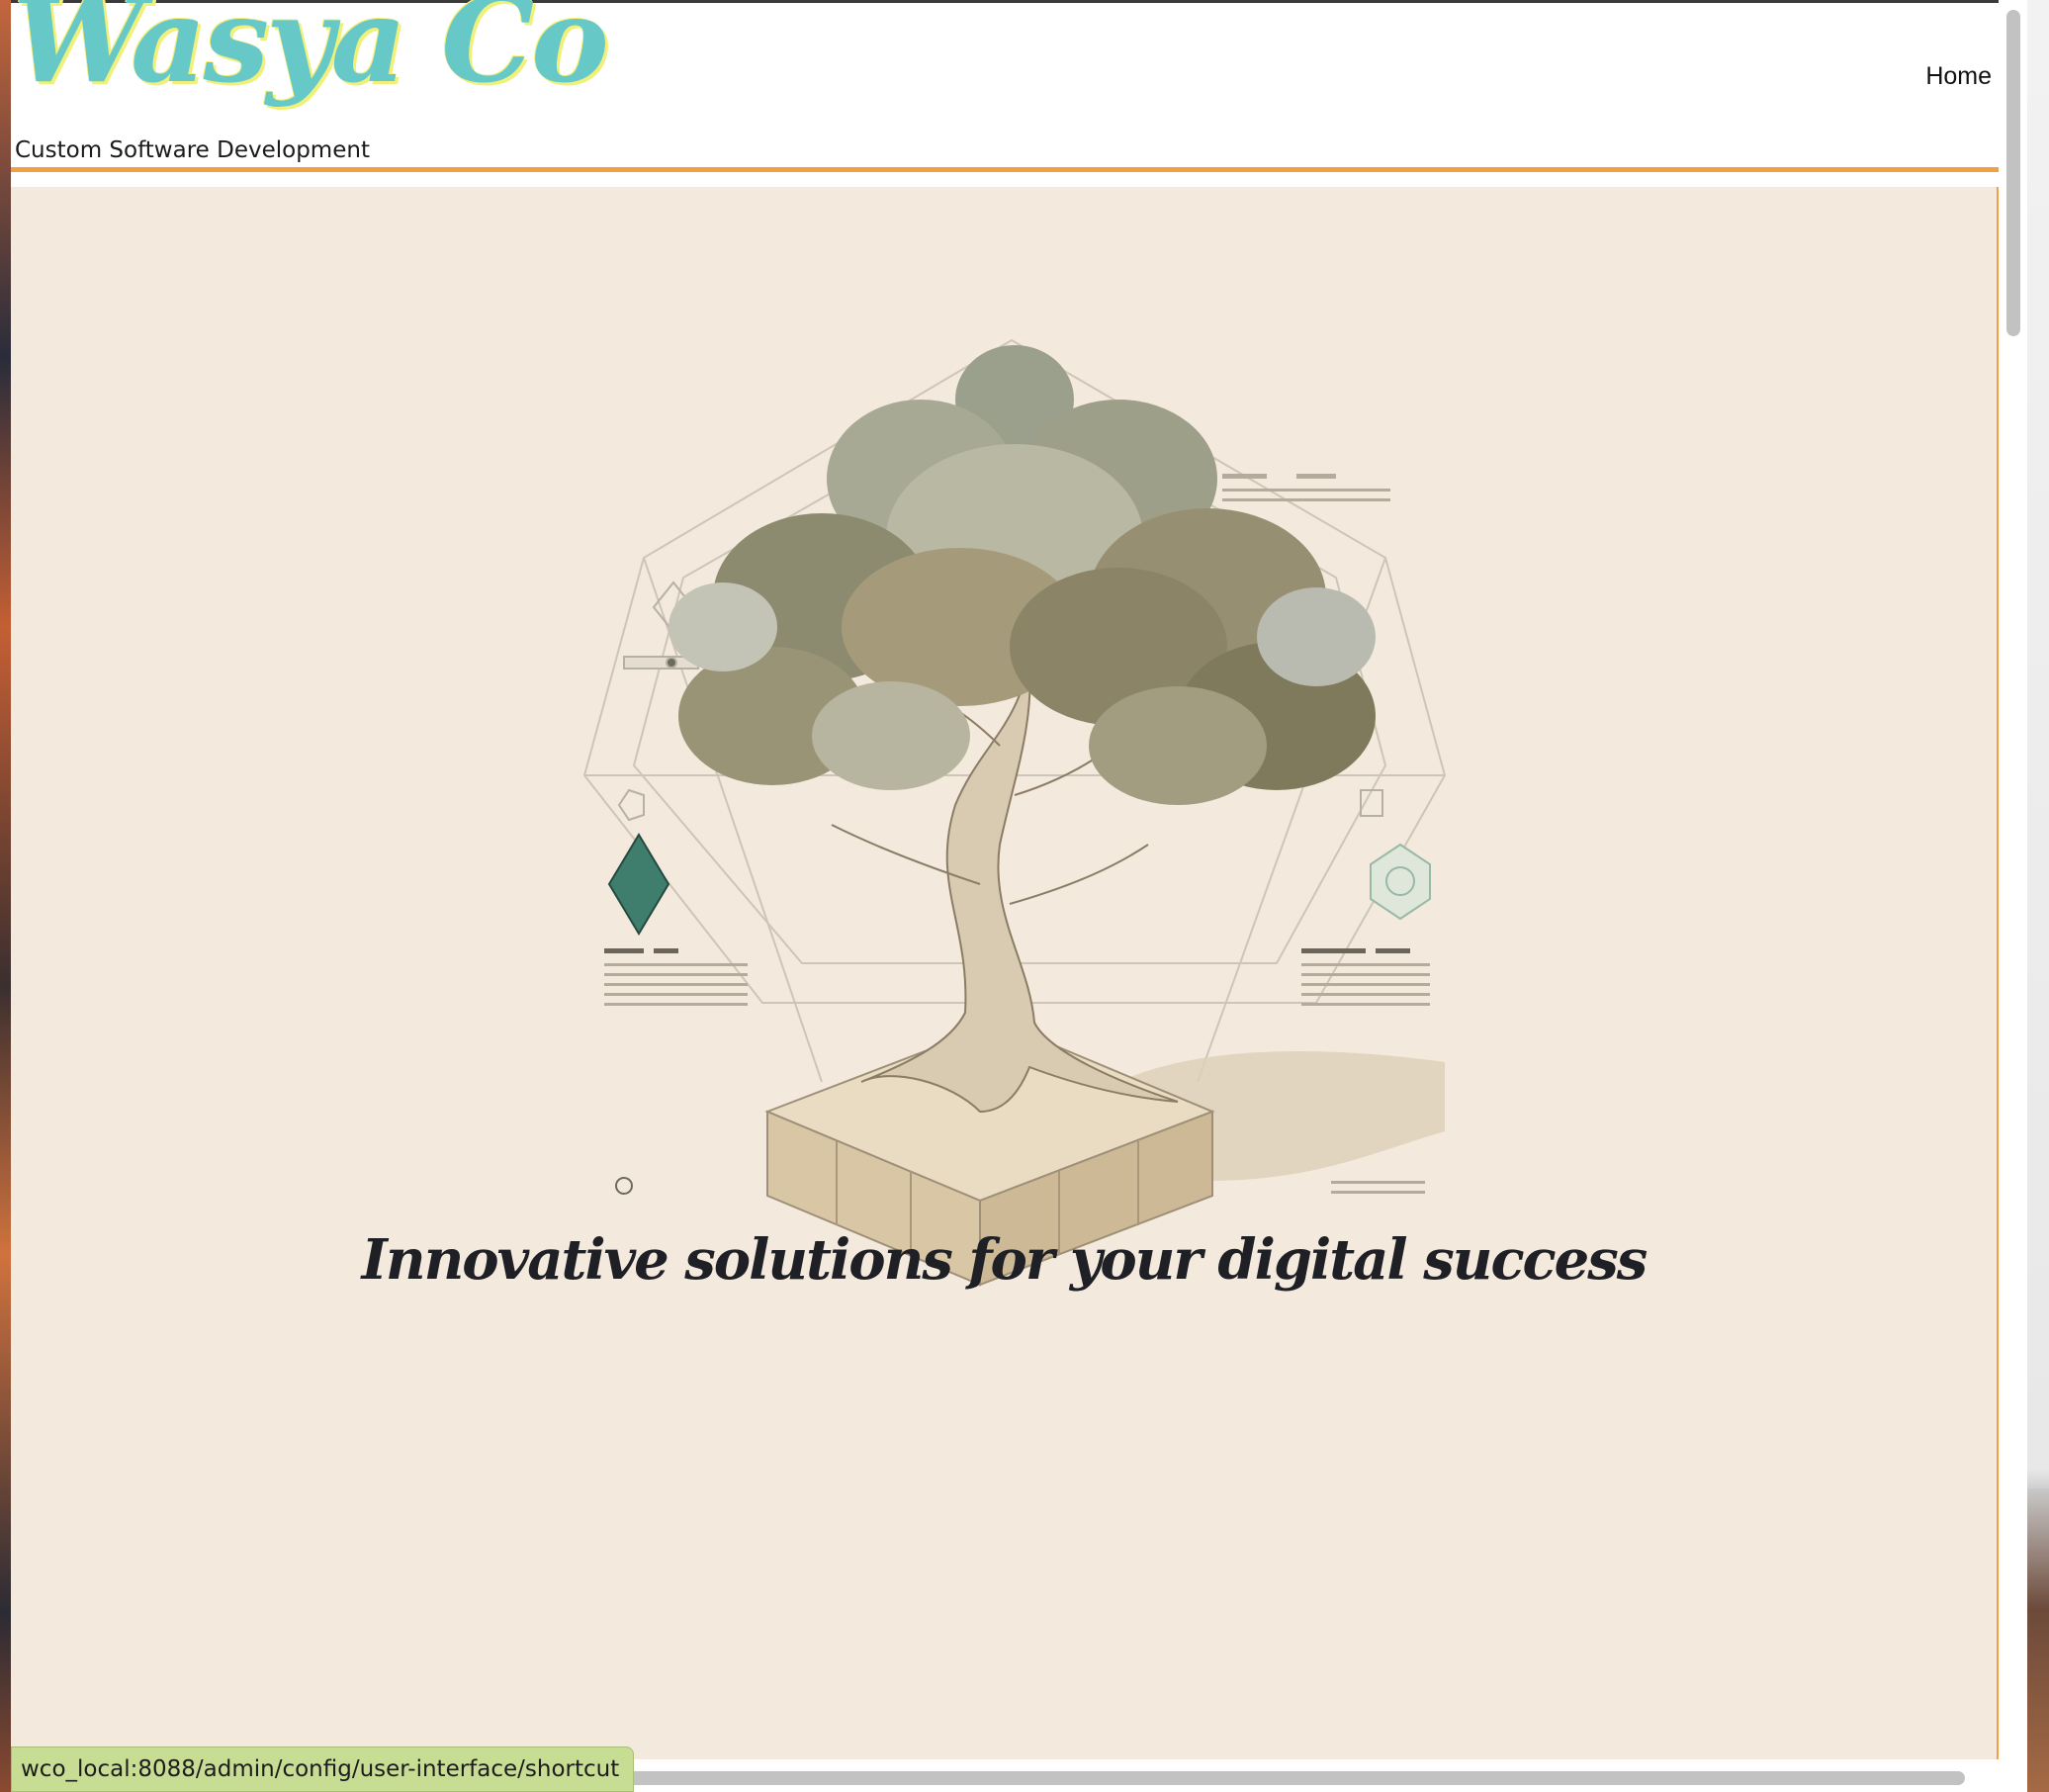  I want to click on site-logo: Wasya Co, so click(311, 54).